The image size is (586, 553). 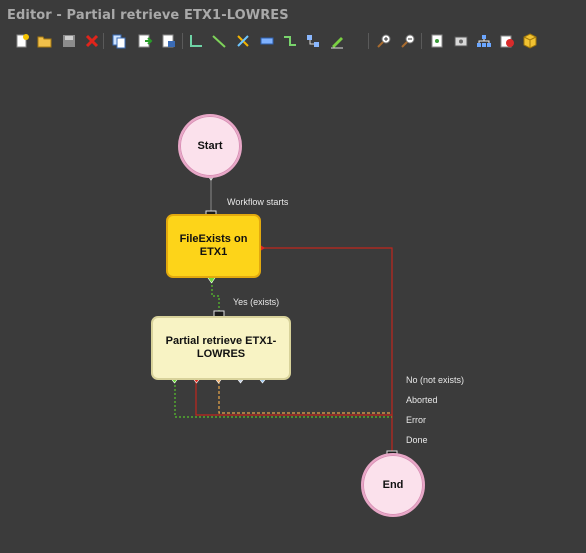 What do you see at coordinates (256, 302) in the screenshot?
I see `edge-label-yes-exists: Yes (exists)` at bounding box center [256, 302].